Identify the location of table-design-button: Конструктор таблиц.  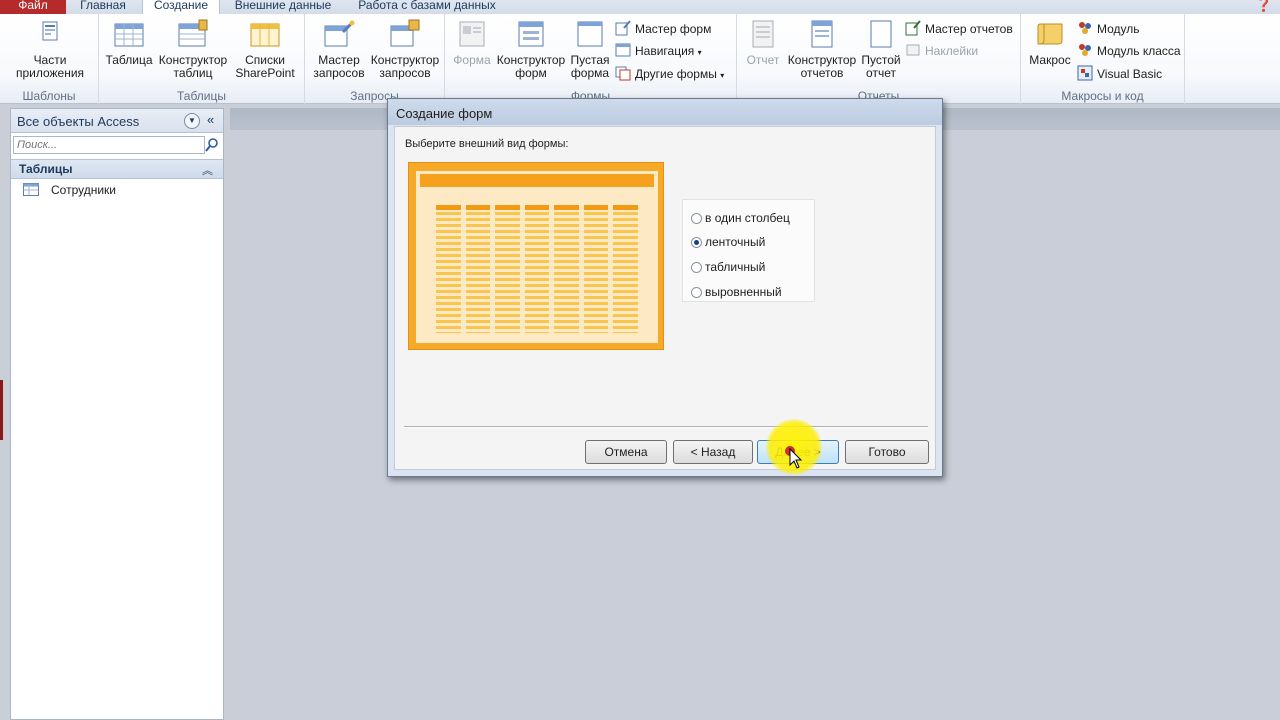
(193, 49).